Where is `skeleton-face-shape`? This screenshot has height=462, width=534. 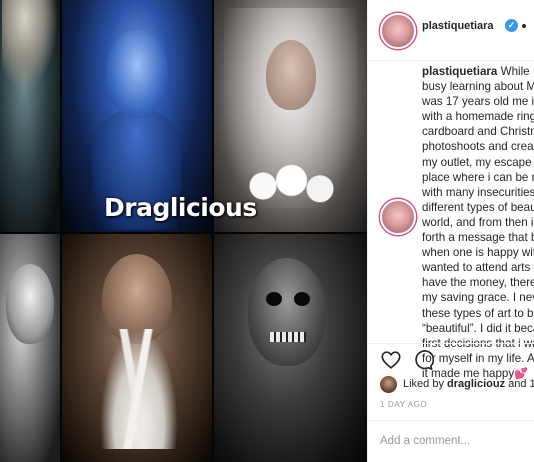 skeleton-face-shape is located at coordinates (287, 312).